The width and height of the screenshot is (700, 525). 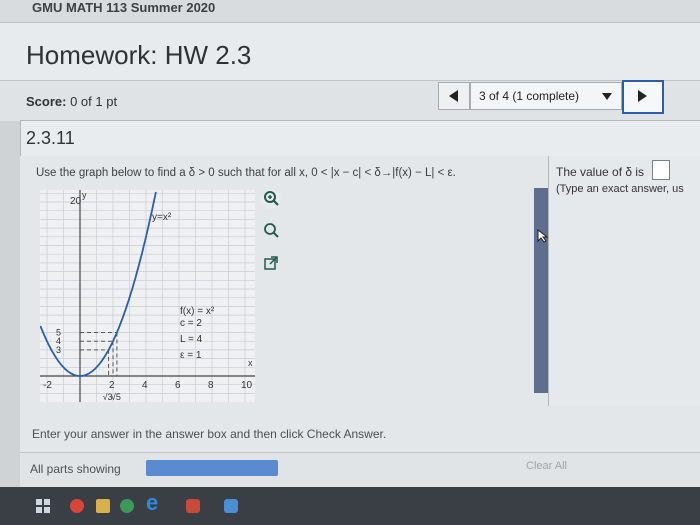 I want to click on course-title: GMU MATH 113 Summer 2020, so click(x=124, y=7).